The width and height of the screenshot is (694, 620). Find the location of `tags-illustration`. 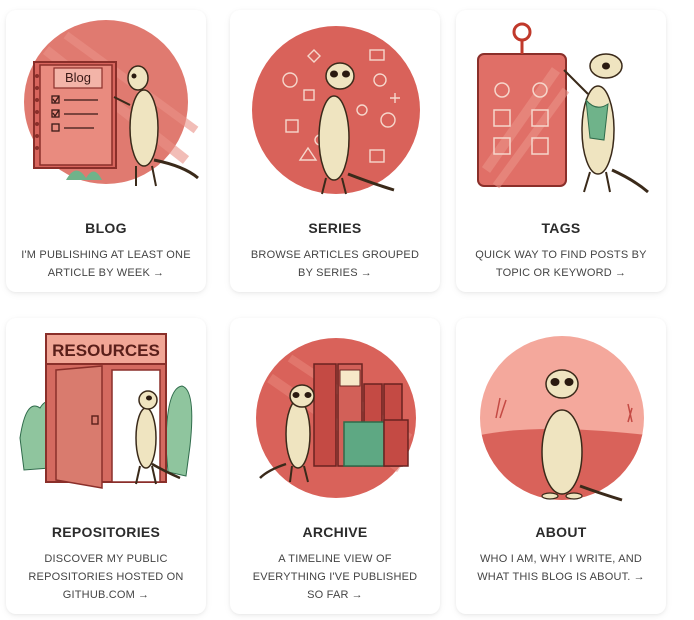

tags-illustration is located at coordinates (563, 108).